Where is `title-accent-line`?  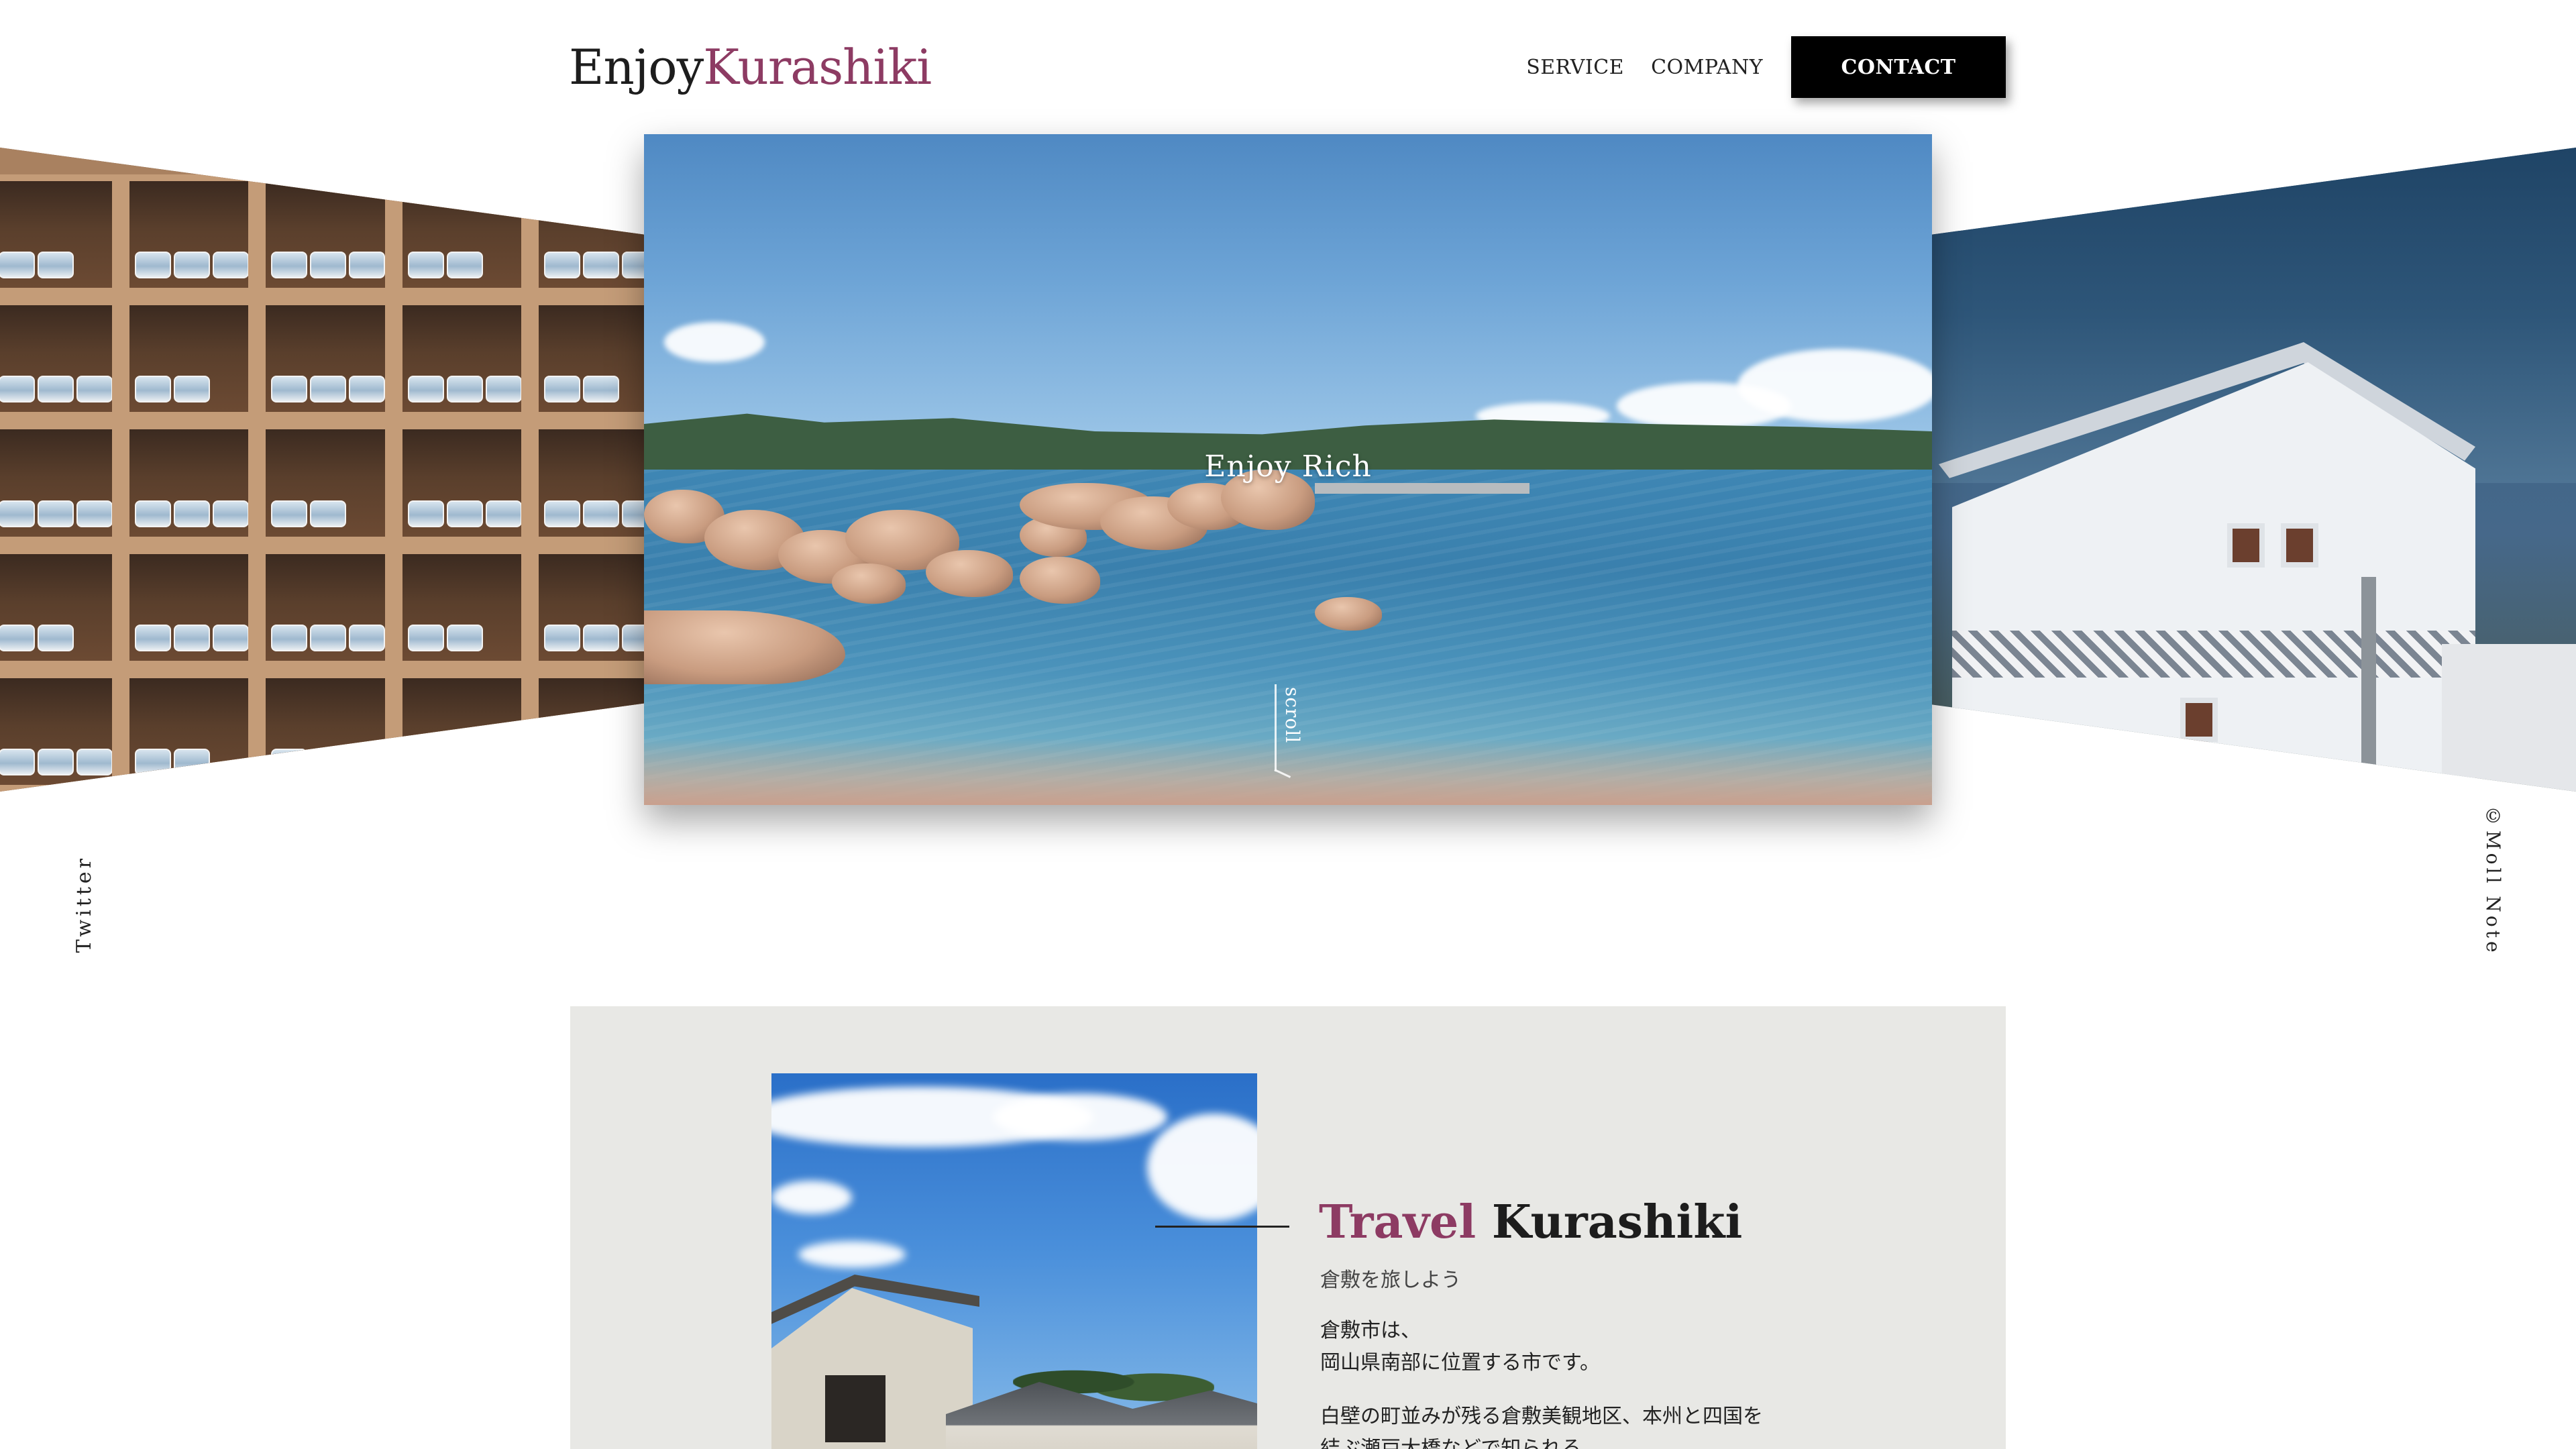
title-accent-line is located at coordinates (1222, 1227).